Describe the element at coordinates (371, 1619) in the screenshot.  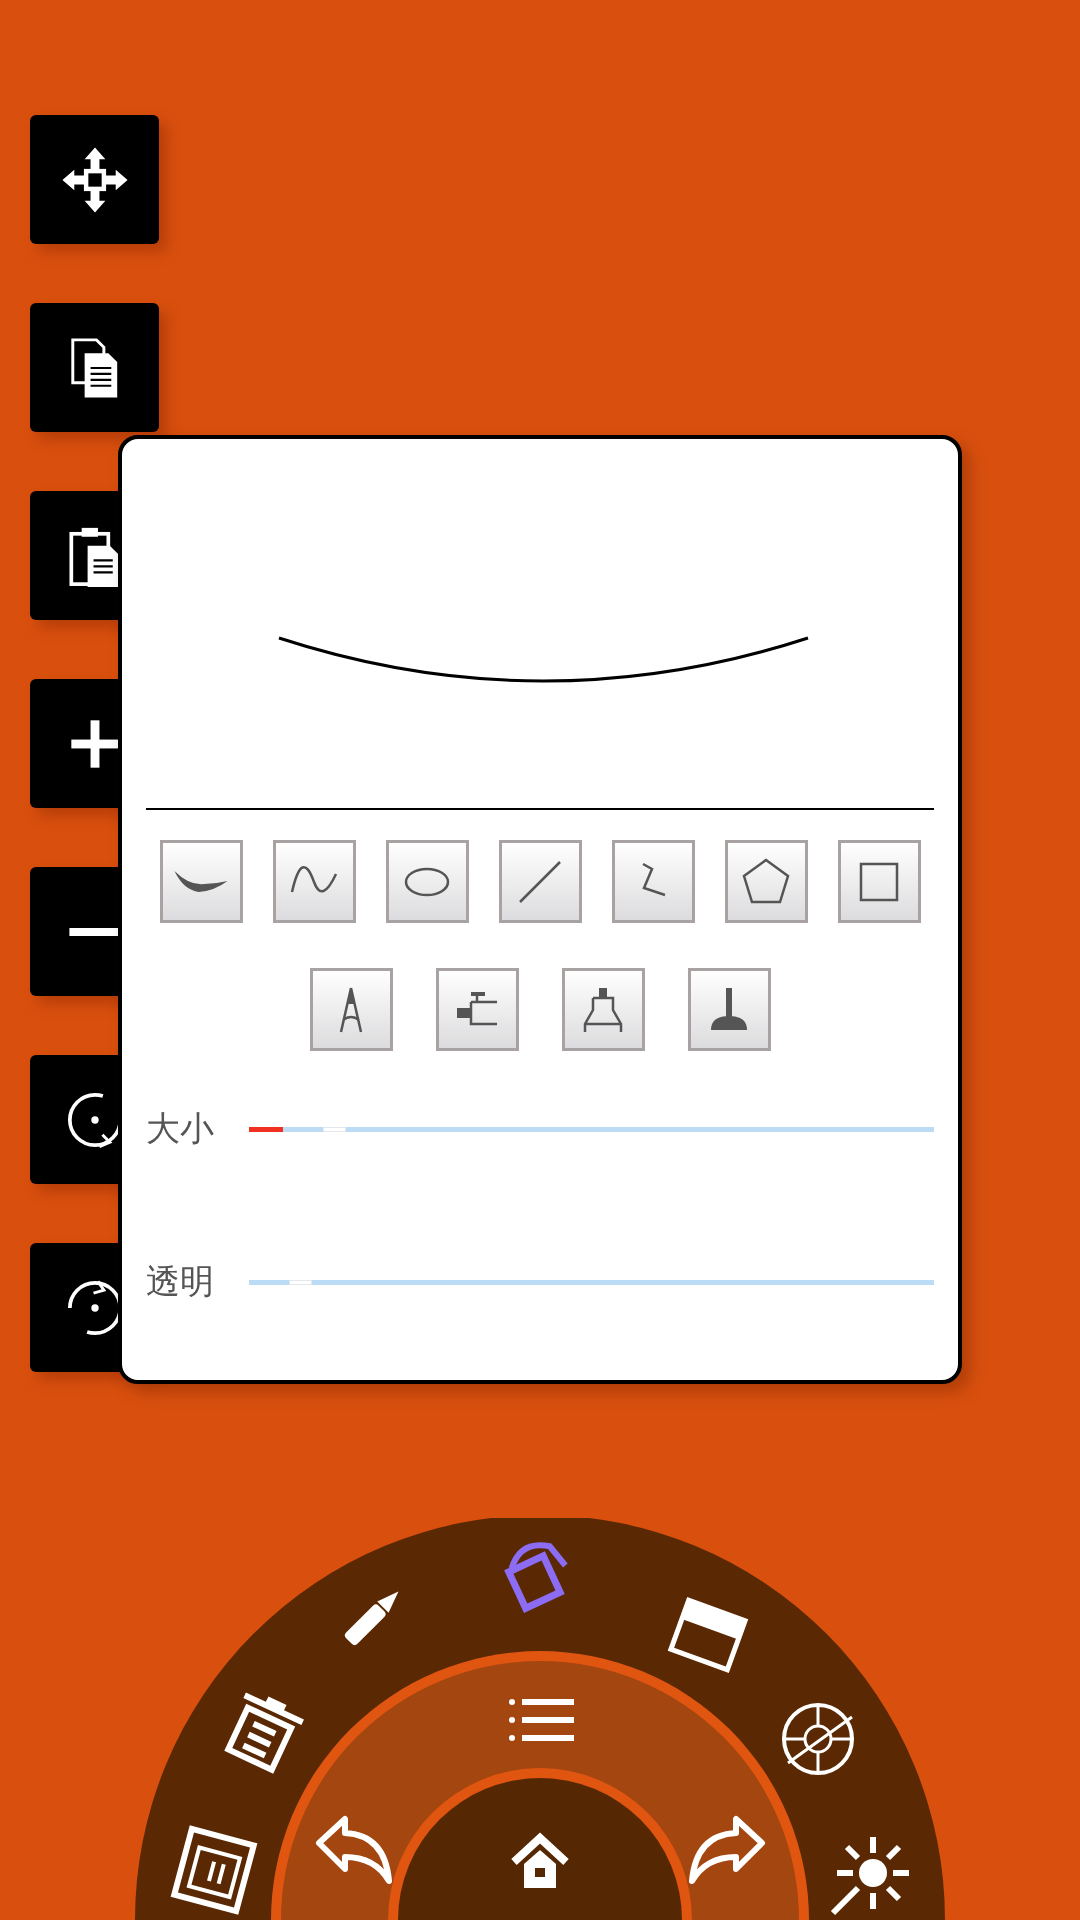
I see `pencil-icon` at that location.